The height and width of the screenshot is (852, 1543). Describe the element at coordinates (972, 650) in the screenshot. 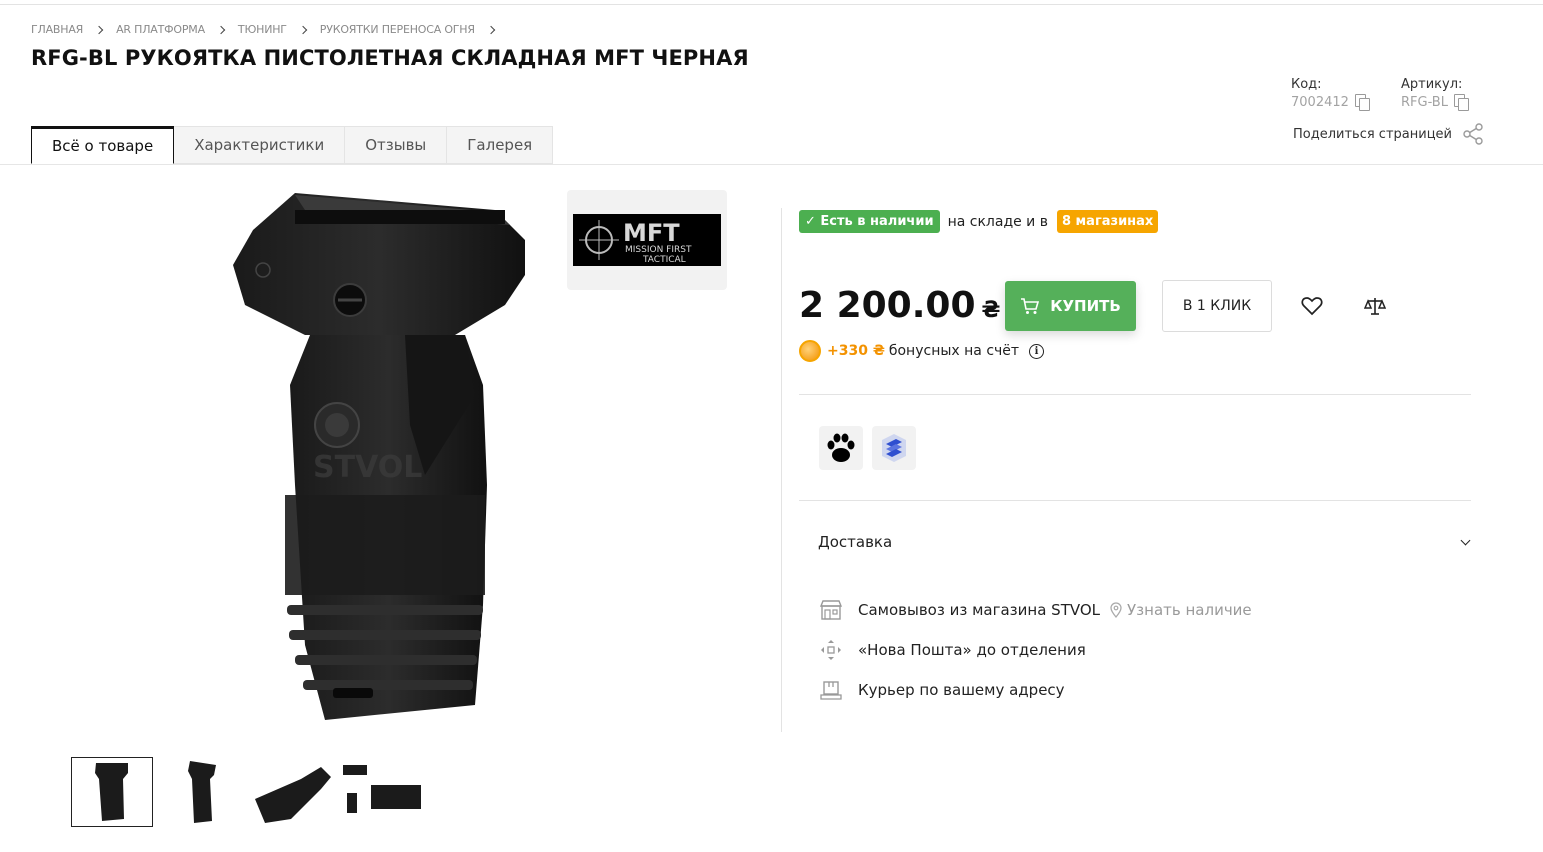

I see `nova-poshta-text: «Нова Пошта» до отделения` at that location.